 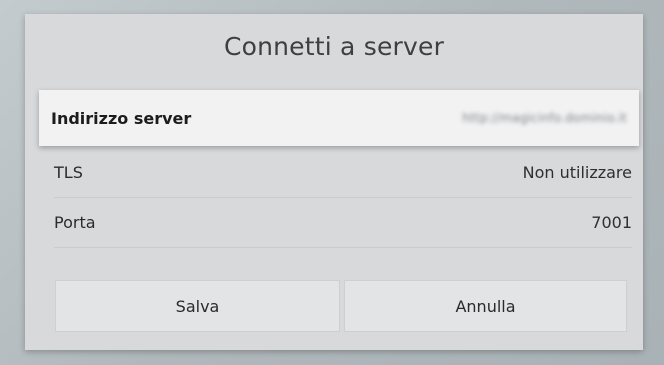 What do you see at coordinates (577, 172) in the screenshot?
I see `tls-value: Non utilizzare` at bounding box center [577, 172].